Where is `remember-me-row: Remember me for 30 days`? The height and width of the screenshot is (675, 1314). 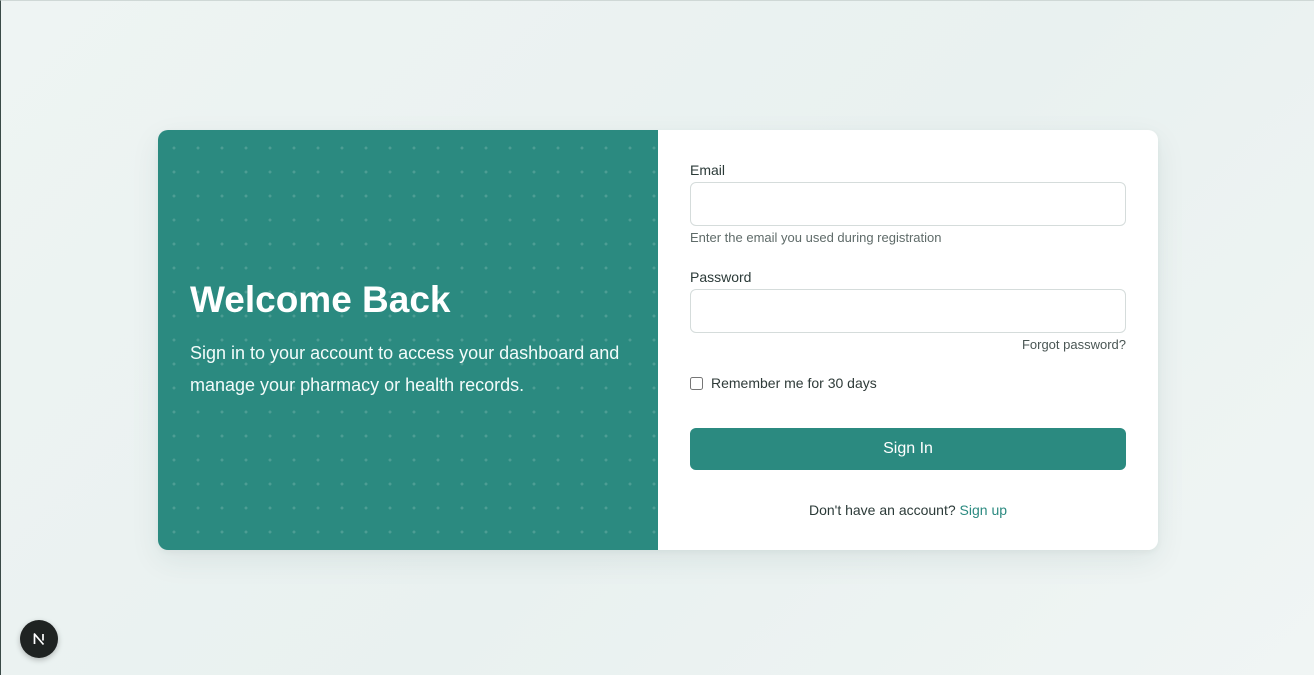 remember-me-row: Remember me for 30 days is located at coordinates (783, 383).